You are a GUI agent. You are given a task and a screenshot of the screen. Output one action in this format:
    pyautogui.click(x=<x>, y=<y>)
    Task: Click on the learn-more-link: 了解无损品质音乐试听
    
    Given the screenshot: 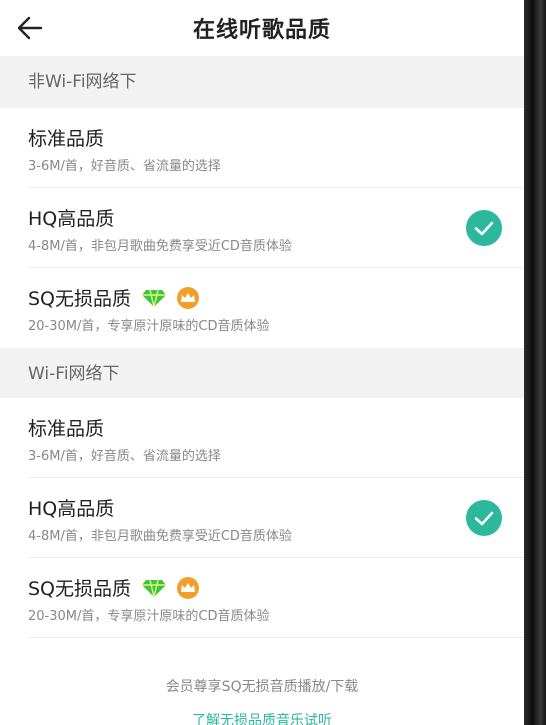 What is the action you would take?
    pyautogui.click(x=262, y=717)
    